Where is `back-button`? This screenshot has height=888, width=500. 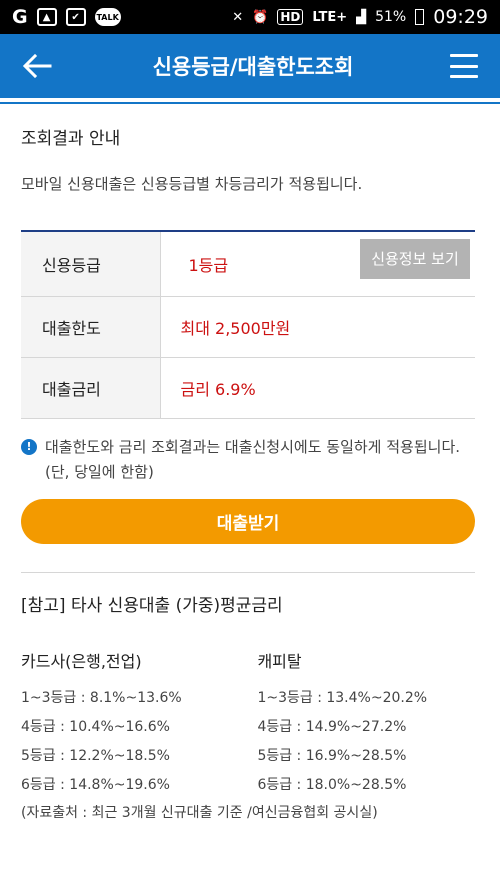 back-button is located at coordinates (39, 66).